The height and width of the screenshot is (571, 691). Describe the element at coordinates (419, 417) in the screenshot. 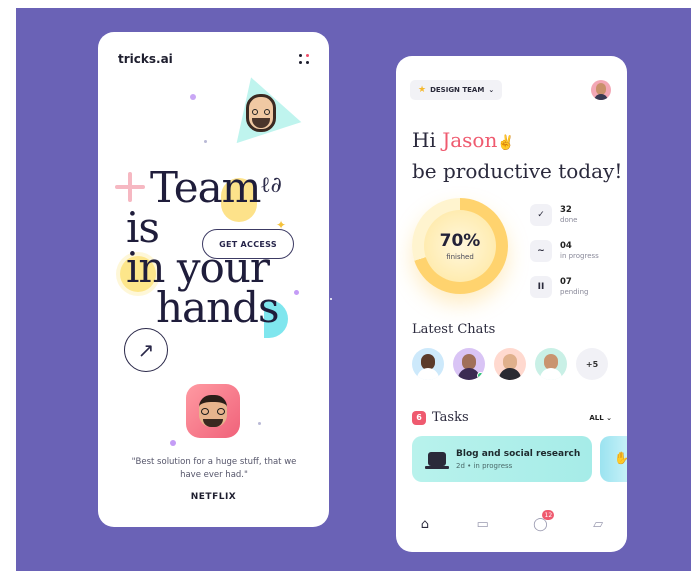

I see `tasks-count-badge: 6` at that location.